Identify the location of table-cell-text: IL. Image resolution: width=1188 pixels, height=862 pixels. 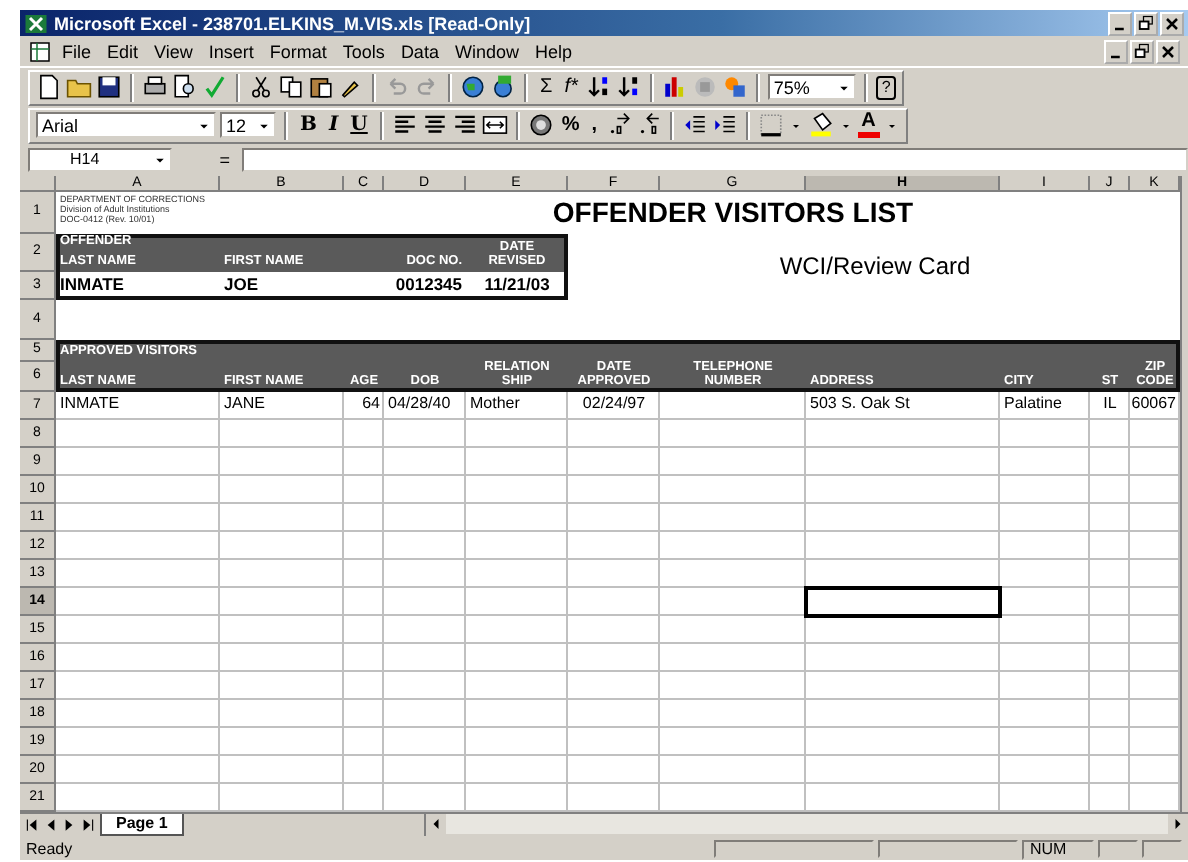
(1110, 404).